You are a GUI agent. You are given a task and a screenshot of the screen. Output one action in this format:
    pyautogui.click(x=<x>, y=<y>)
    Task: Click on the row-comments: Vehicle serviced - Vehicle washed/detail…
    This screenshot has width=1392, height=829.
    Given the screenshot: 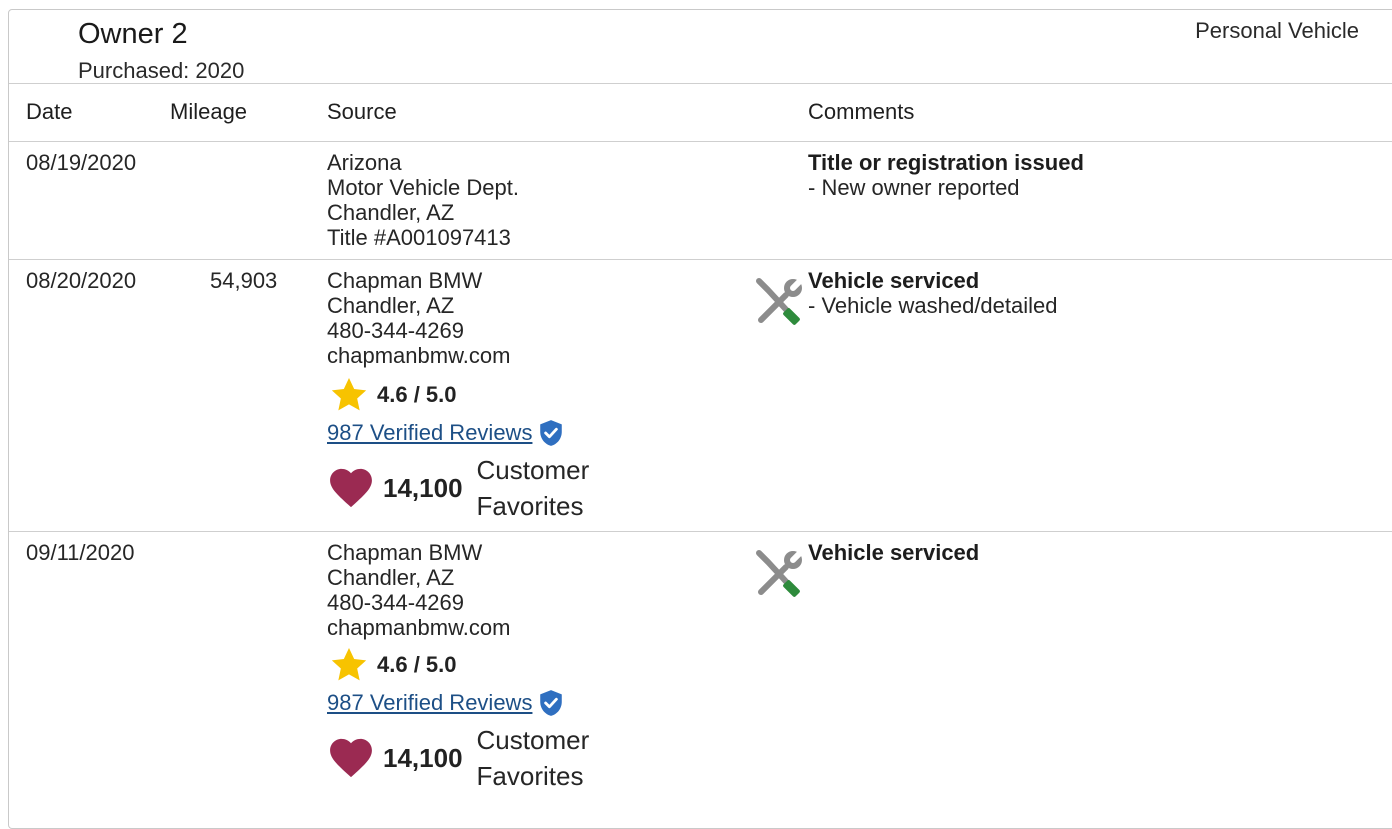 What is the action you would take?
    pyautogui.click(x=933, y=293)
    